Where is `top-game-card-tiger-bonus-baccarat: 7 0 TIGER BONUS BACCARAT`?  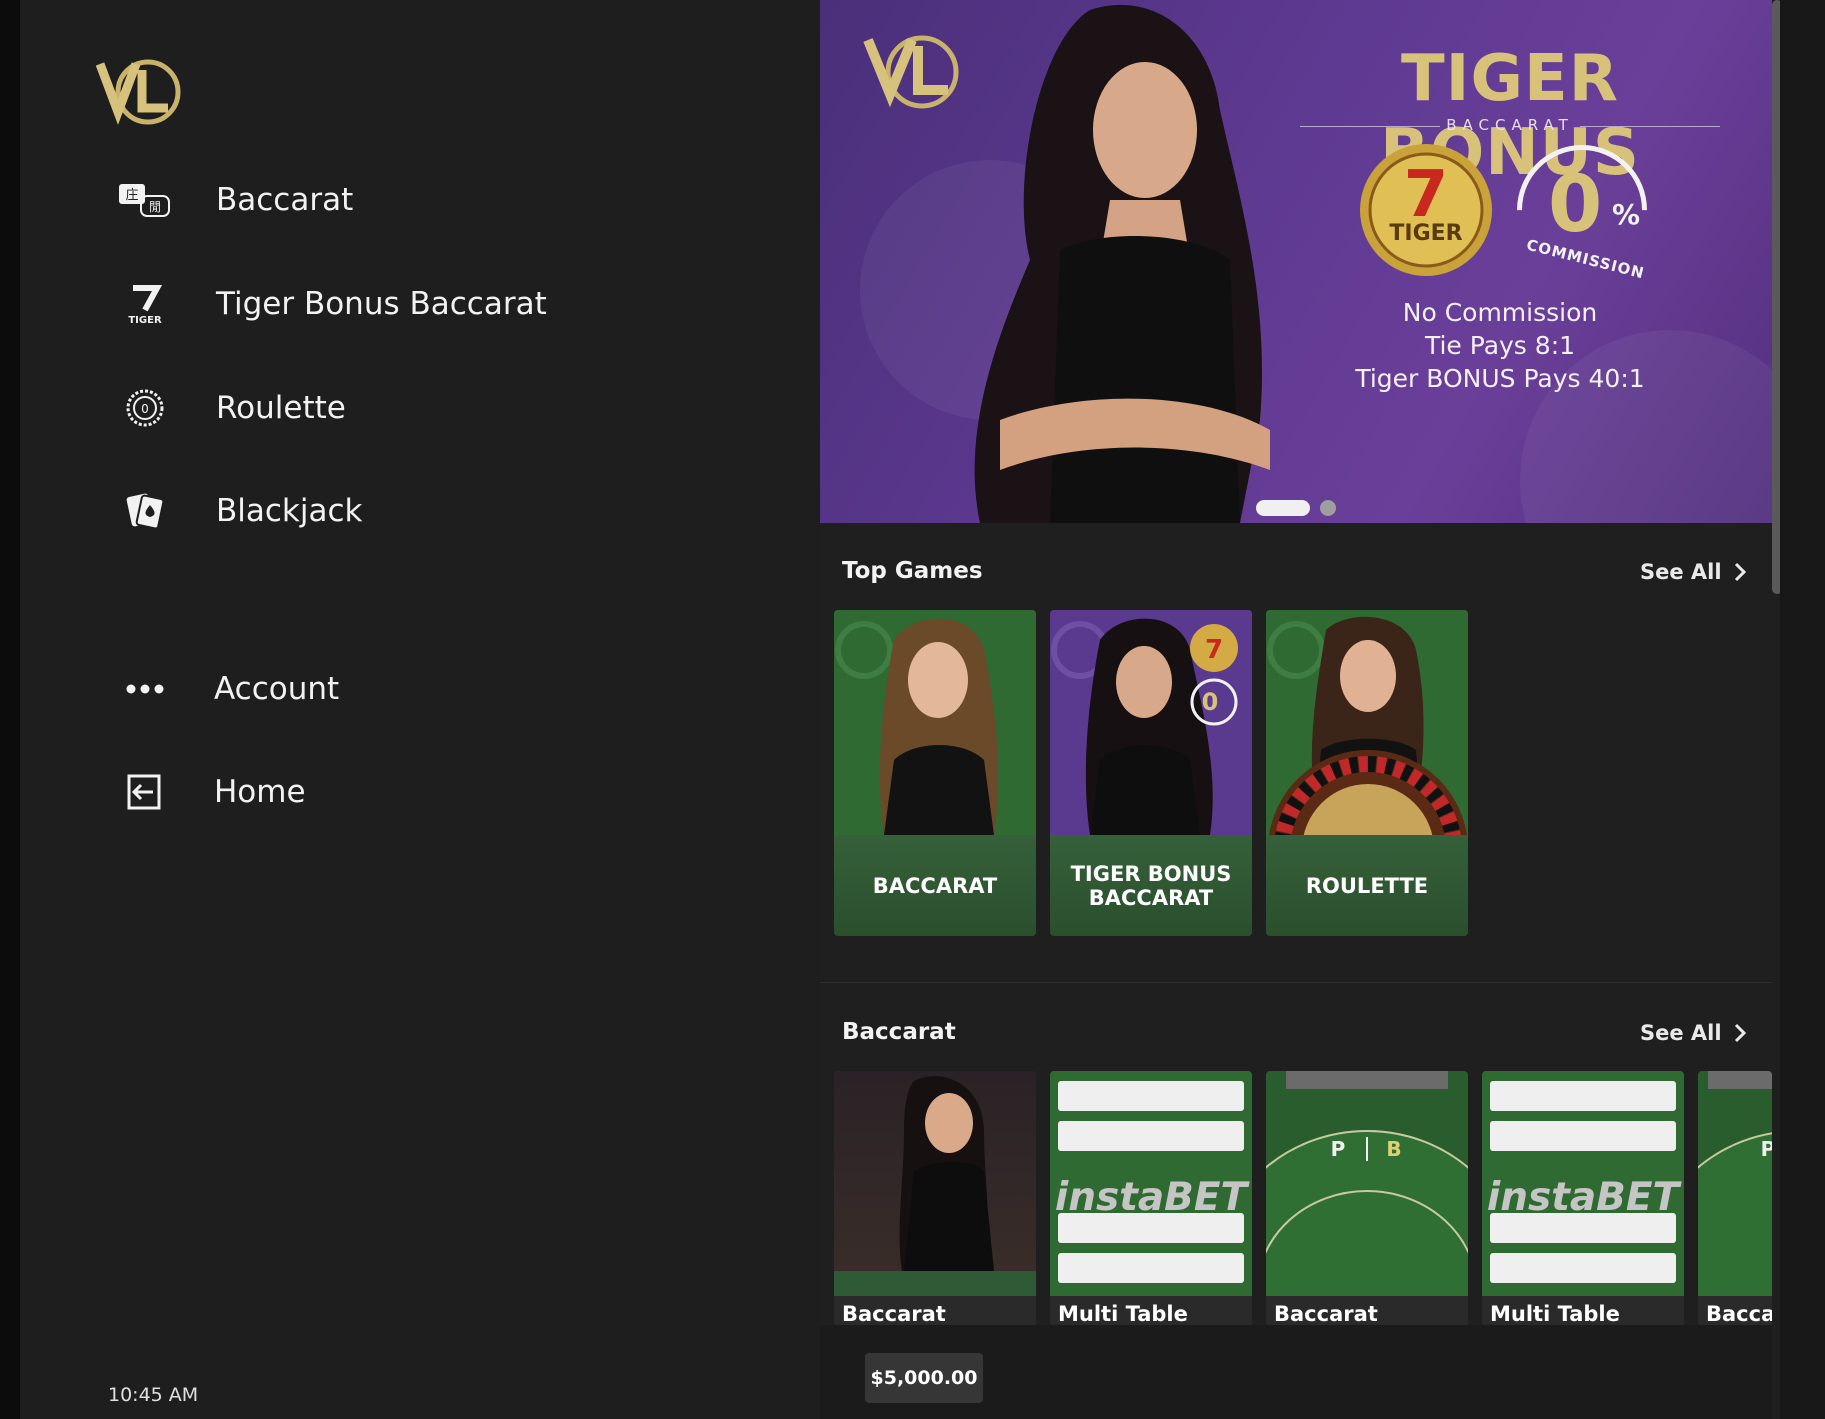 top-game-card-tiger-bonus-baccarat: 7 0 TIGER BONUS BACCARAT is located at coordinates (1151, 773).